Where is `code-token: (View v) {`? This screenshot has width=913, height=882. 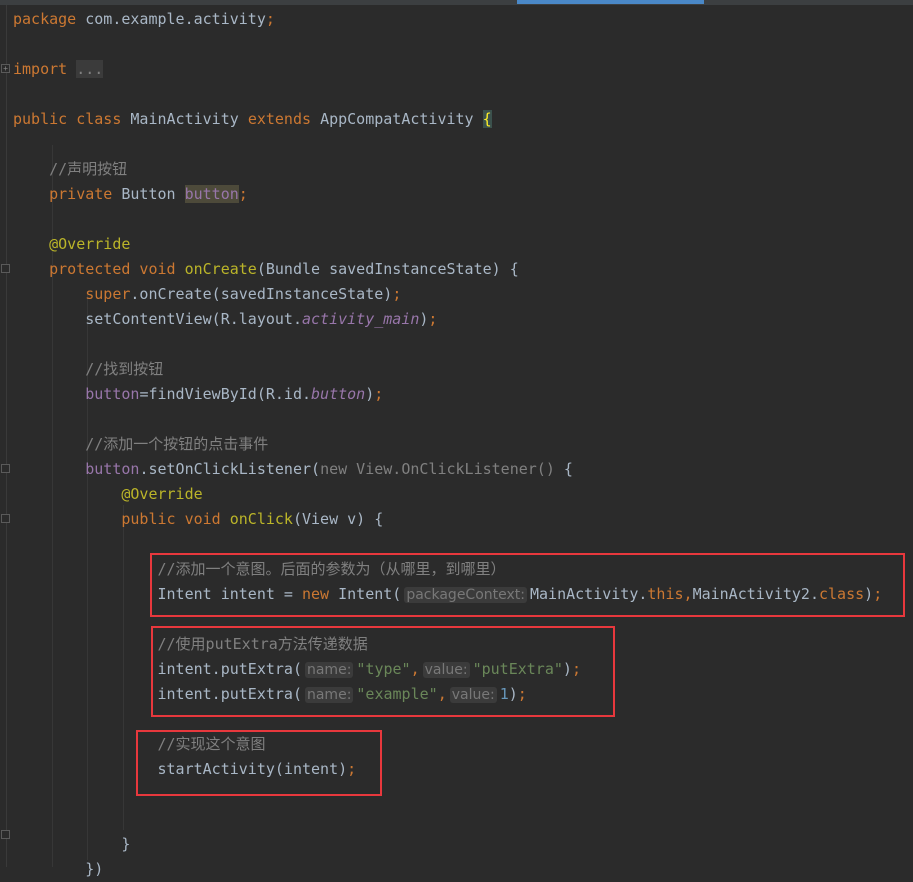 code-token: (View v) { is located at coordinates (338, 519).